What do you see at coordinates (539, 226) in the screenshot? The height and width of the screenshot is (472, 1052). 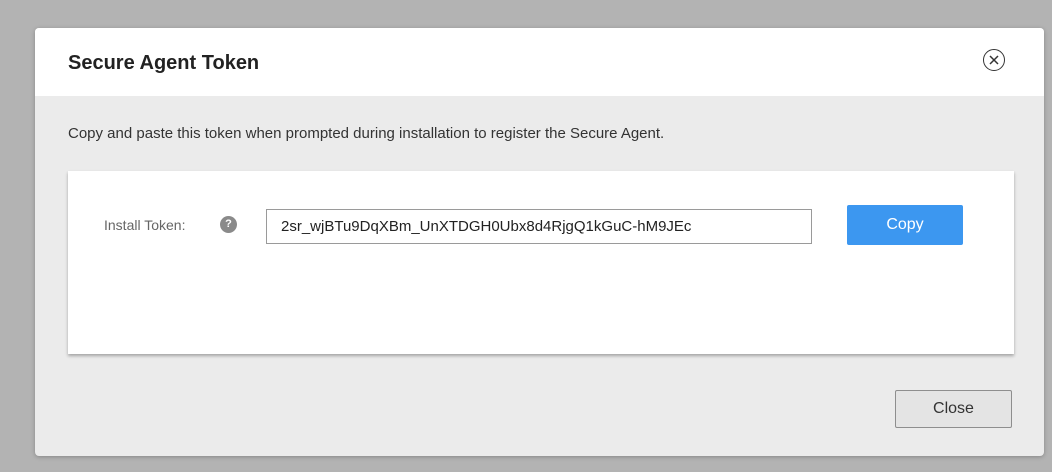 I see `install-token-input` at bounding box center [539, 226].